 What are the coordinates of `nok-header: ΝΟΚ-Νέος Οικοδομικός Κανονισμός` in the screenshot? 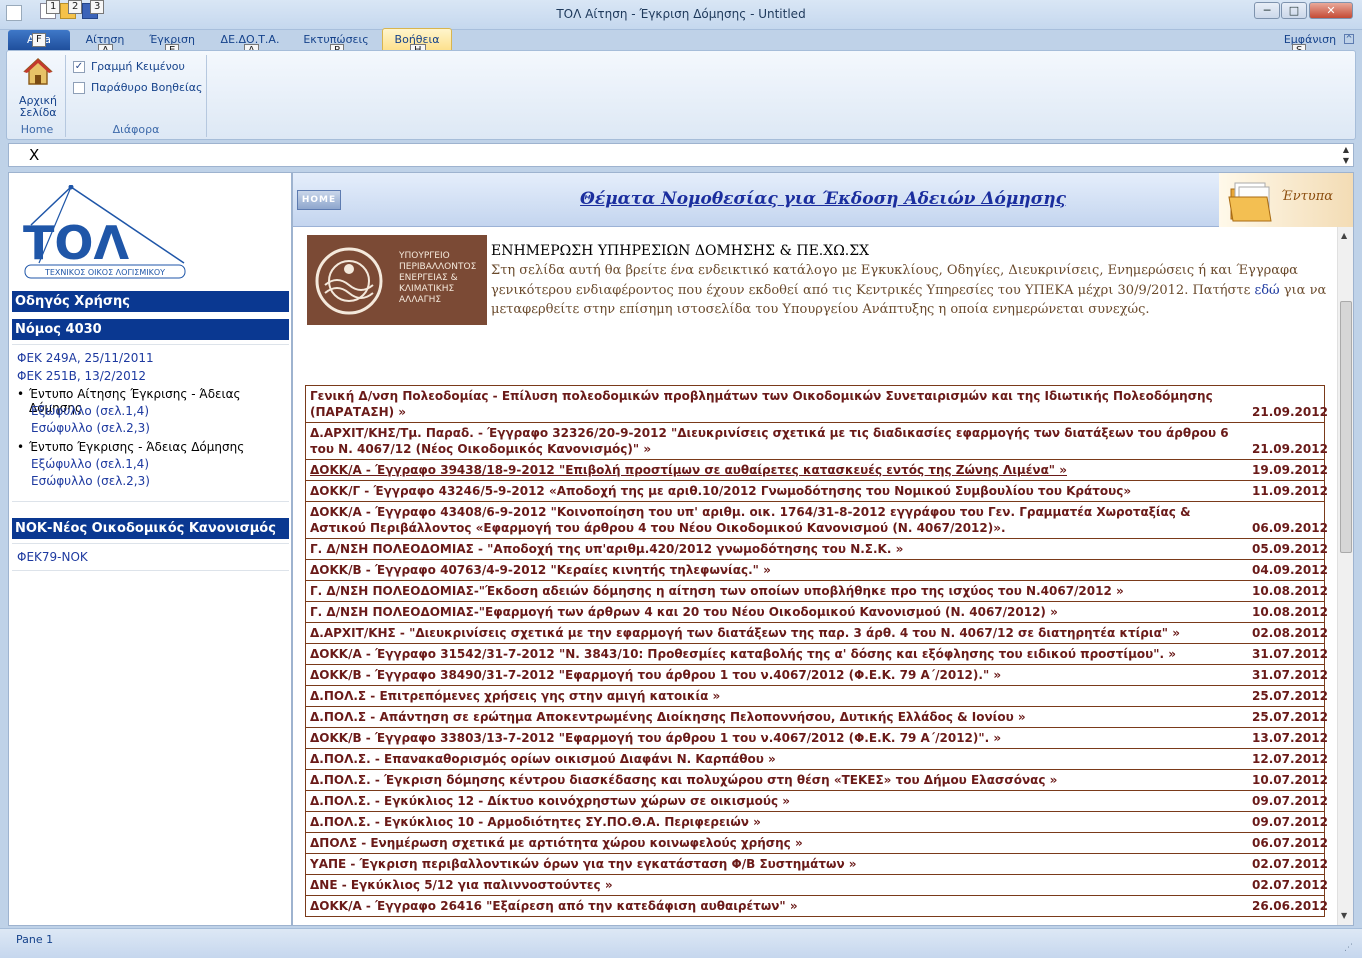 It's located at (150, 528).